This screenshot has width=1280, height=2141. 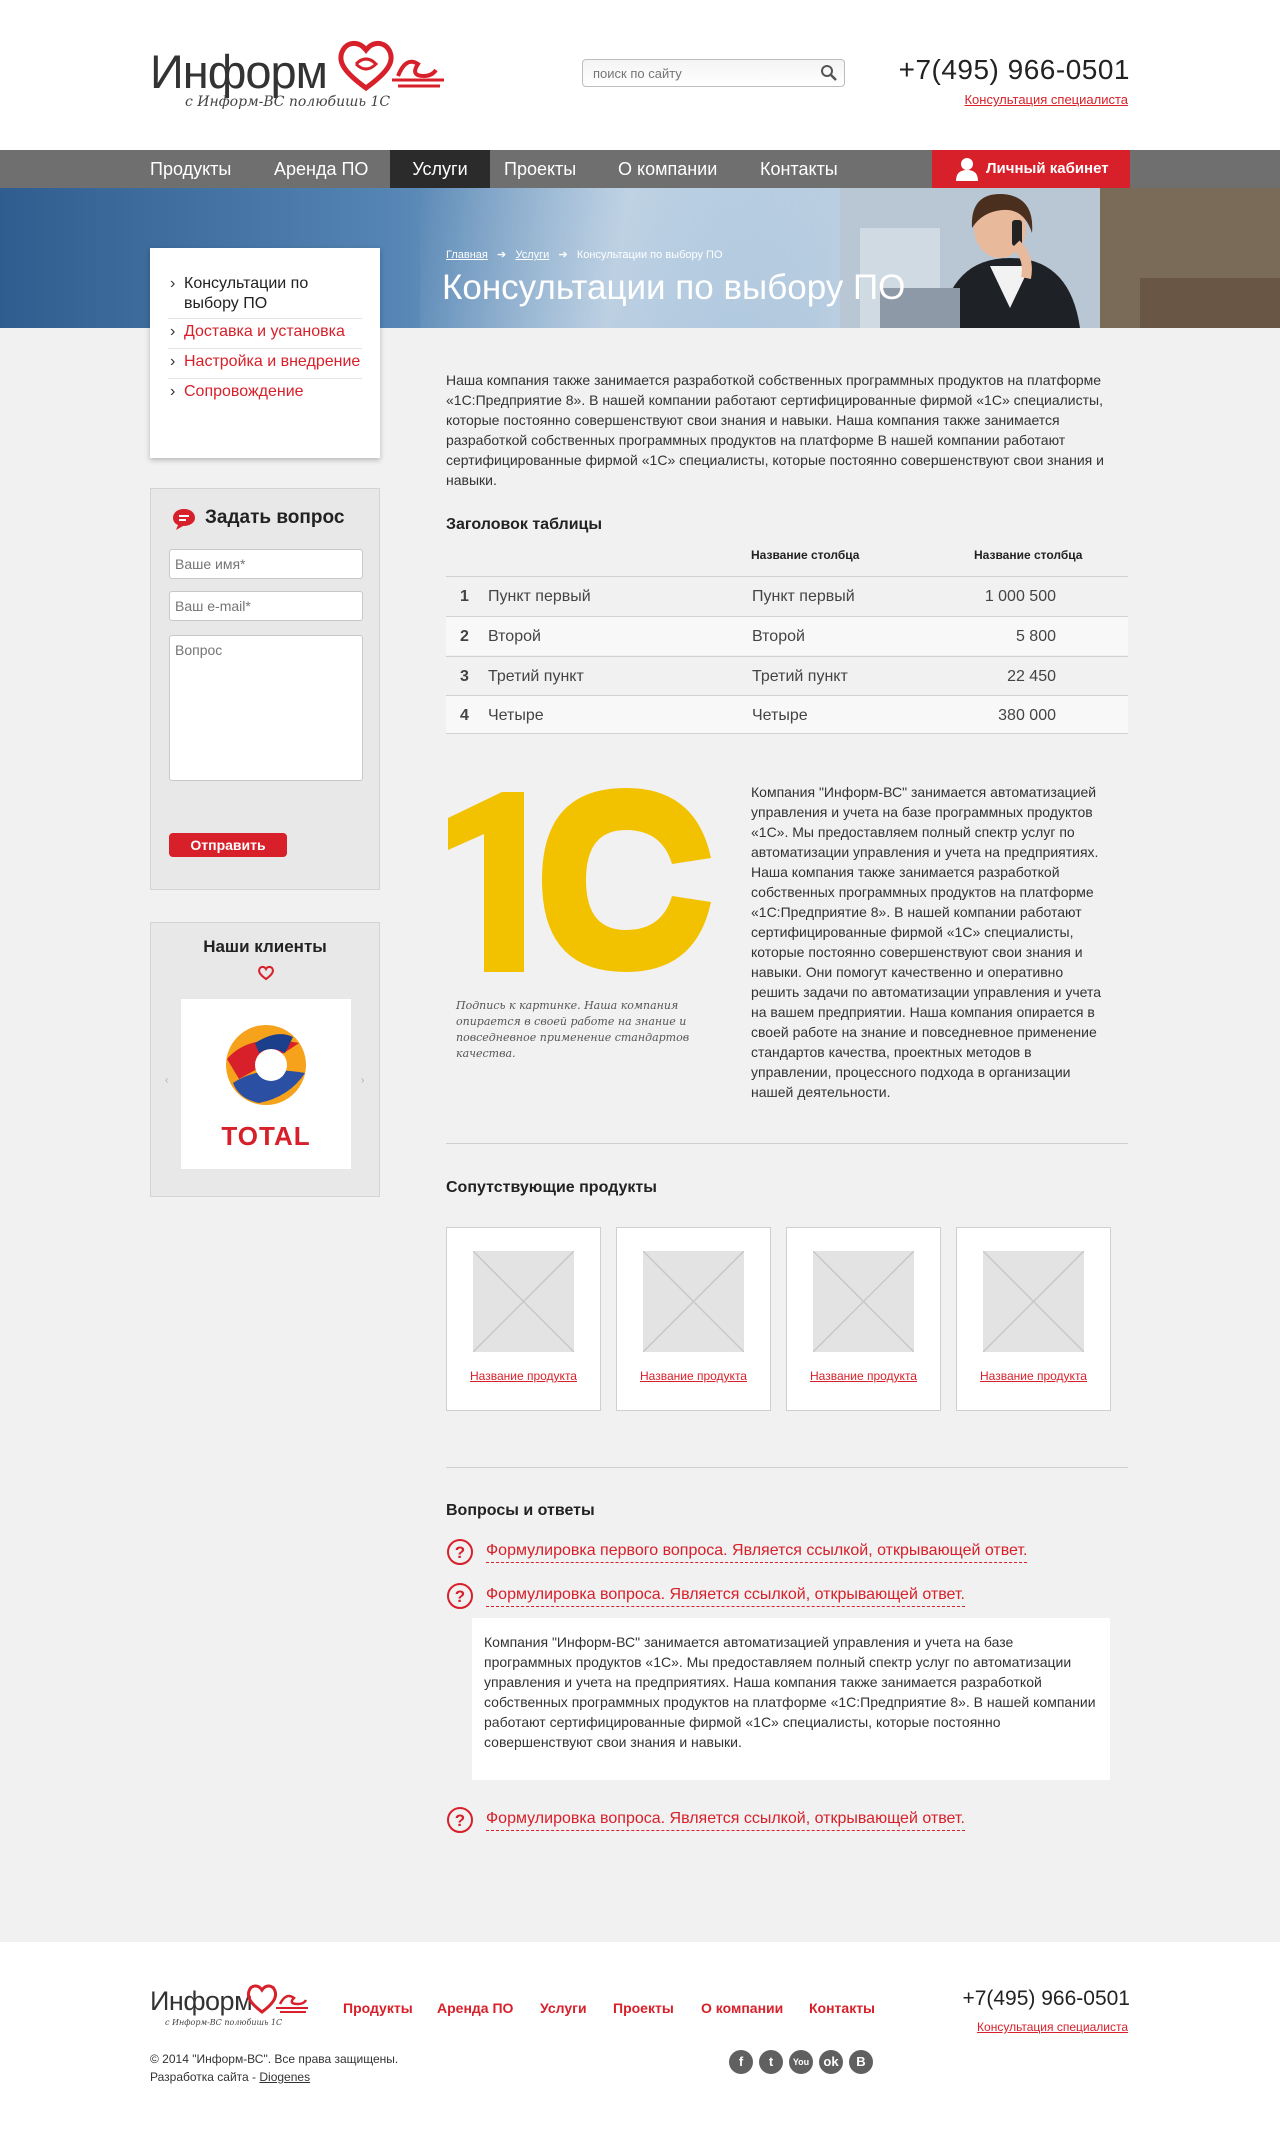 What do you see at coordinates (741, 2062) in the screenshot?
I see `facebook-icon: f` at bounding box center [741, 2062].